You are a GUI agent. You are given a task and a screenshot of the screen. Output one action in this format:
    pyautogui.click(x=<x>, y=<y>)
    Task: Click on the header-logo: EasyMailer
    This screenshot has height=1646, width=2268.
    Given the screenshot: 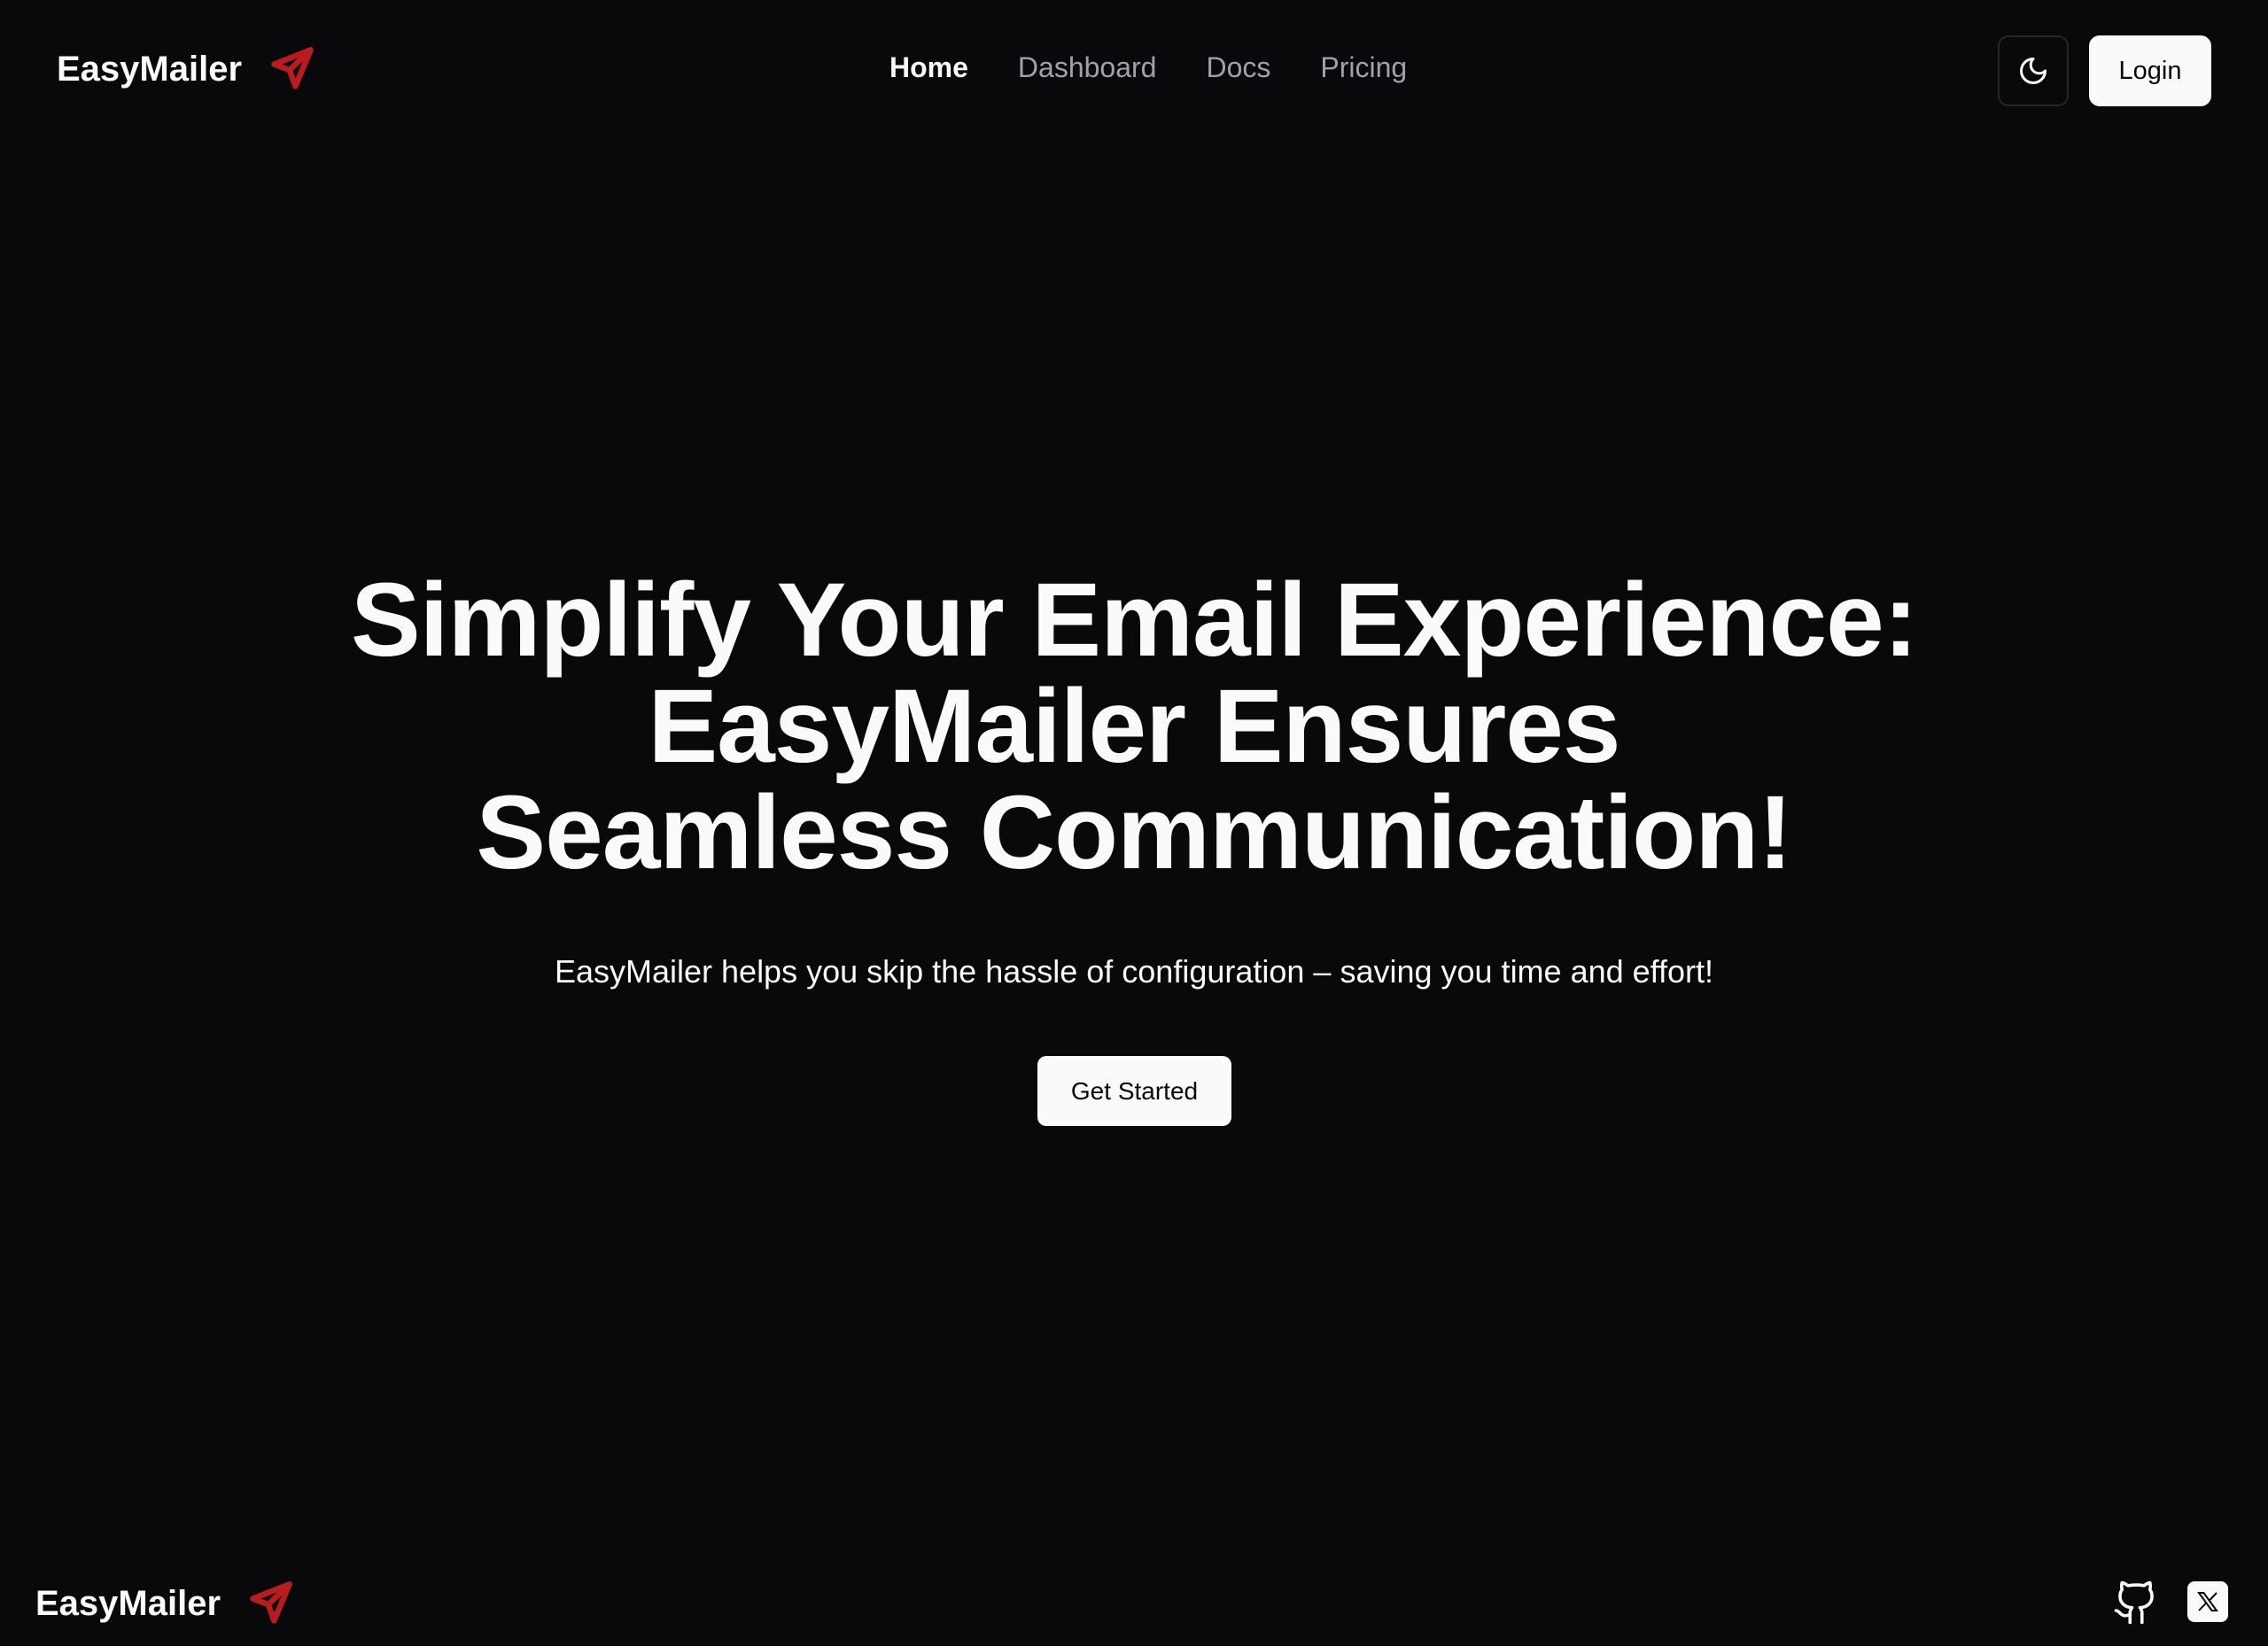 What is the action you would take?
    pyautogui.click(x=186, y=69)
    